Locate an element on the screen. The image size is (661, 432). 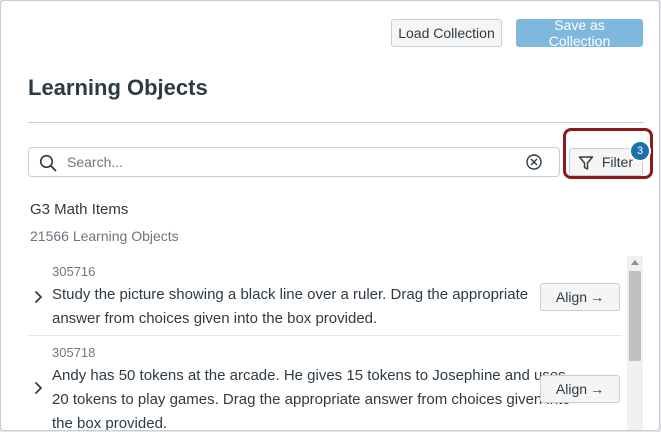
filter-label: Filter is located at coordinates (617, 162).